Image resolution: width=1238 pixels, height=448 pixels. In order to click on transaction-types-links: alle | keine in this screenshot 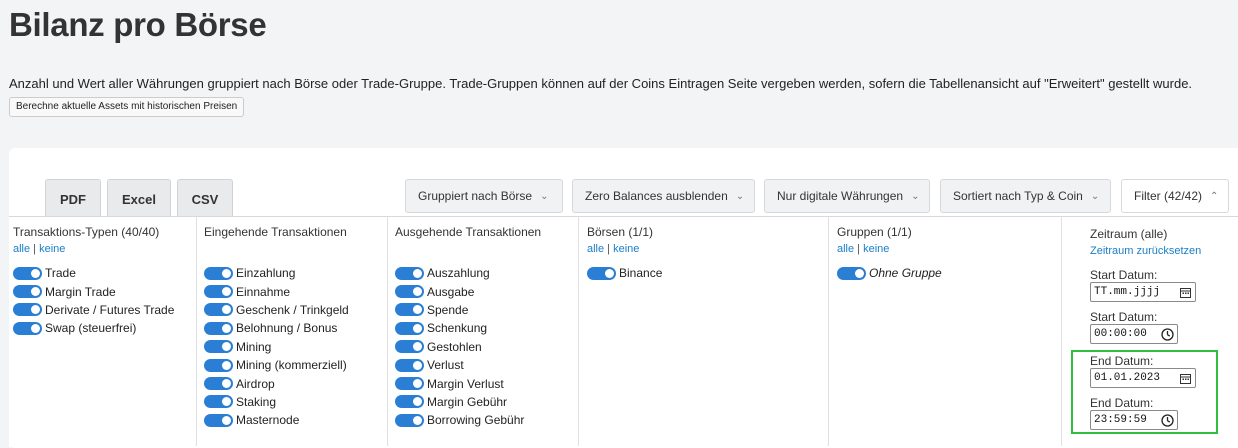, I will do `click(39, 249)`.